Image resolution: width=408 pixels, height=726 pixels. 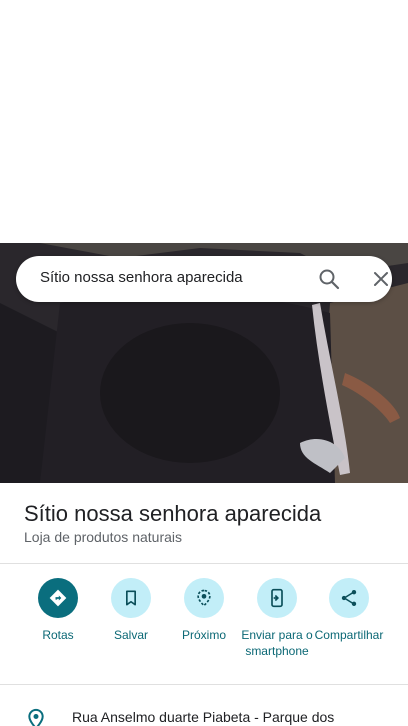 What do you see at coordinates (349, 598) in the screenshot?
I see `share-icon` at bounding box center [349, 598].